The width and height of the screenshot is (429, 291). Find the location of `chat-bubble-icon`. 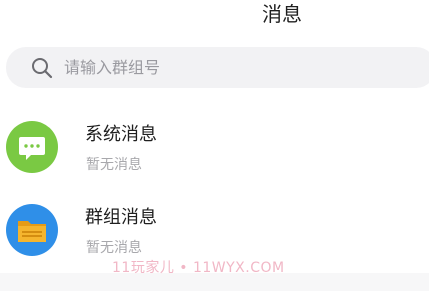

chat-bubble-icon is located at coordinates (32, 147).